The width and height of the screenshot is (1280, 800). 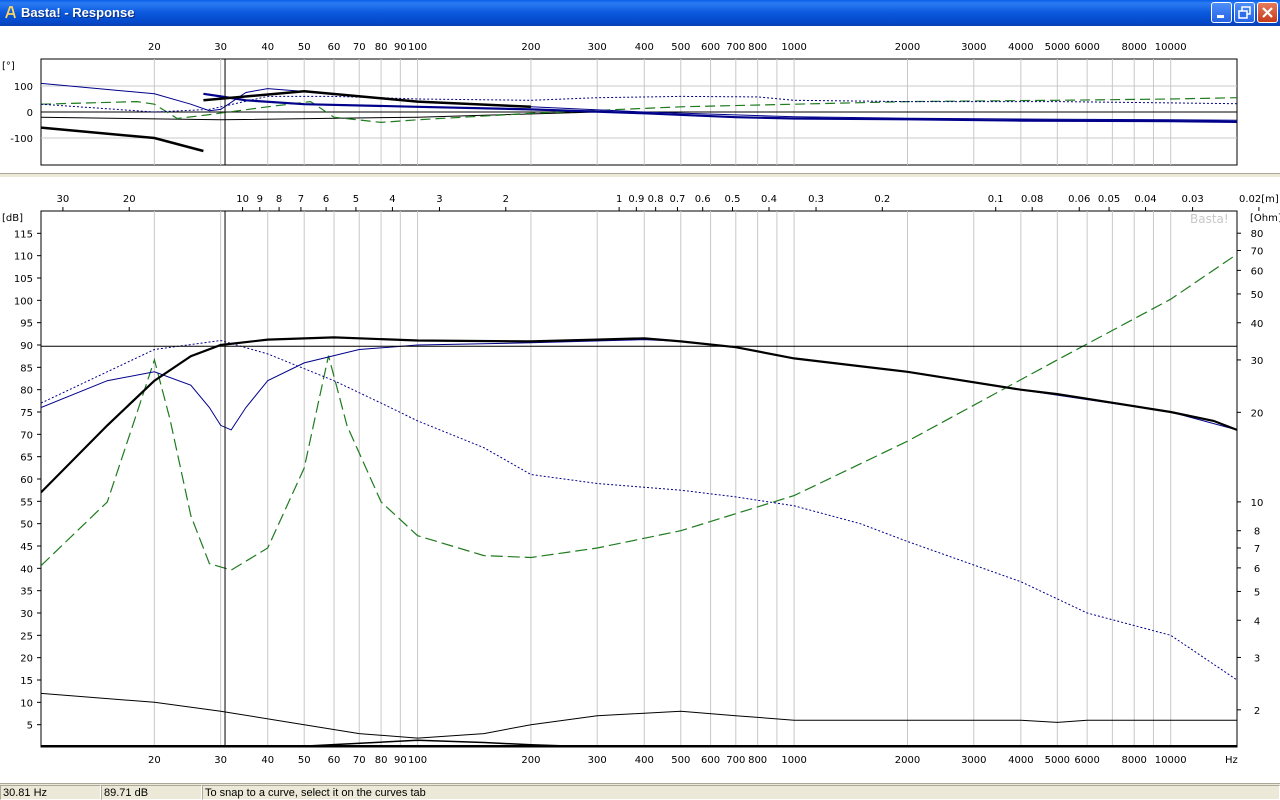 I want to click on phase-freq-tick-label: 60, so click(x=334, y=47).